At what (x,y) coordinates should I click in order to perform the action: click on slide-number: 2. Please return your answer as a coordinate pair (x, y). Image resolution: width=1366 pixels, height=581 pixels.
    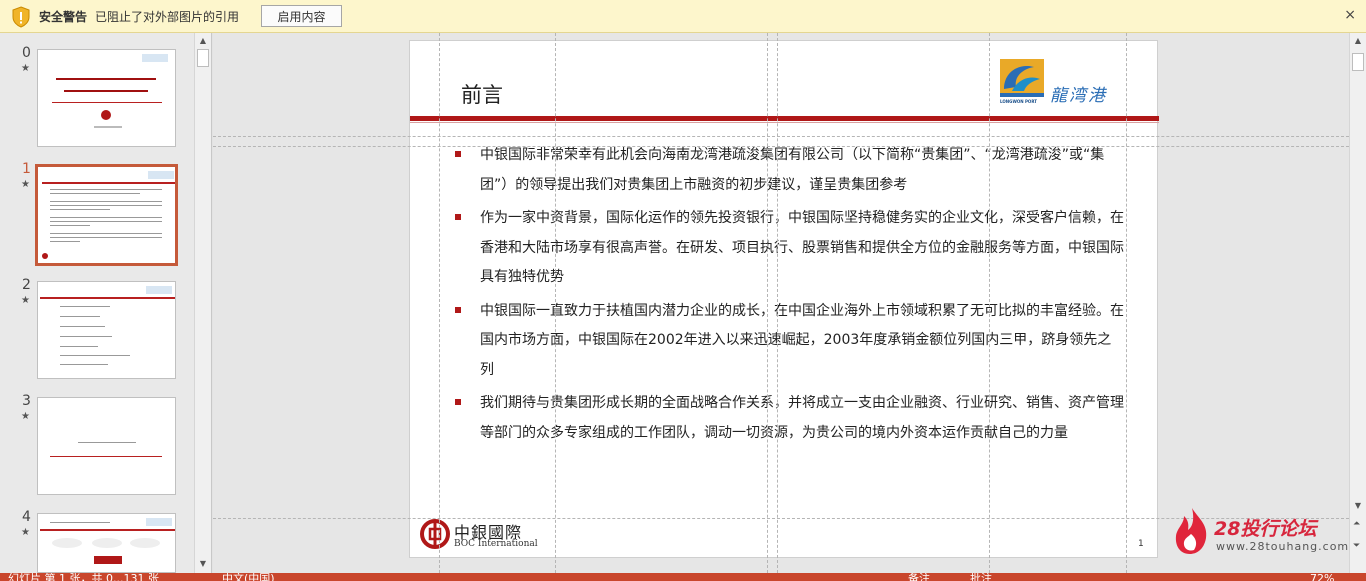
    Looking at the image, I should click on (26, 285).